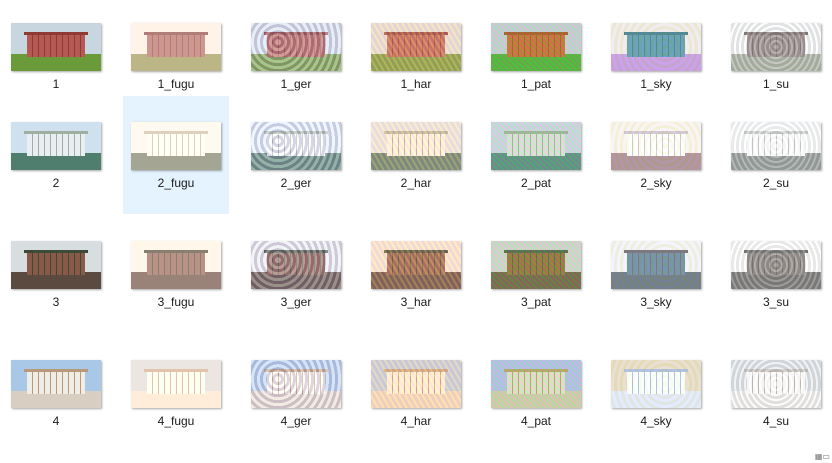 This screenshot has height=463, width=832. I want to click on file-item: 4, so click(56, 393).